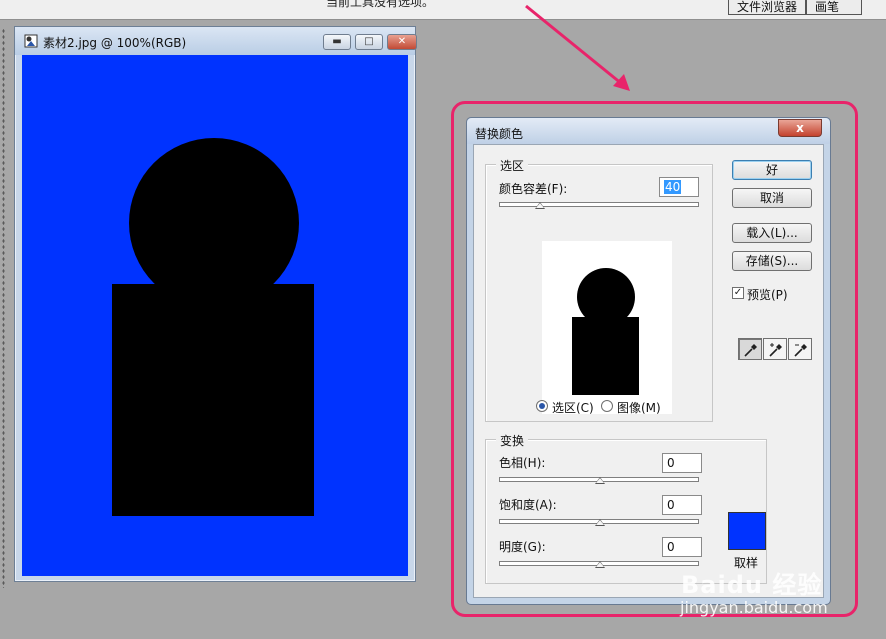 This screenshot has width=886, height=639. I want to click on tab-brushes: 画笔, so click(834, 7).